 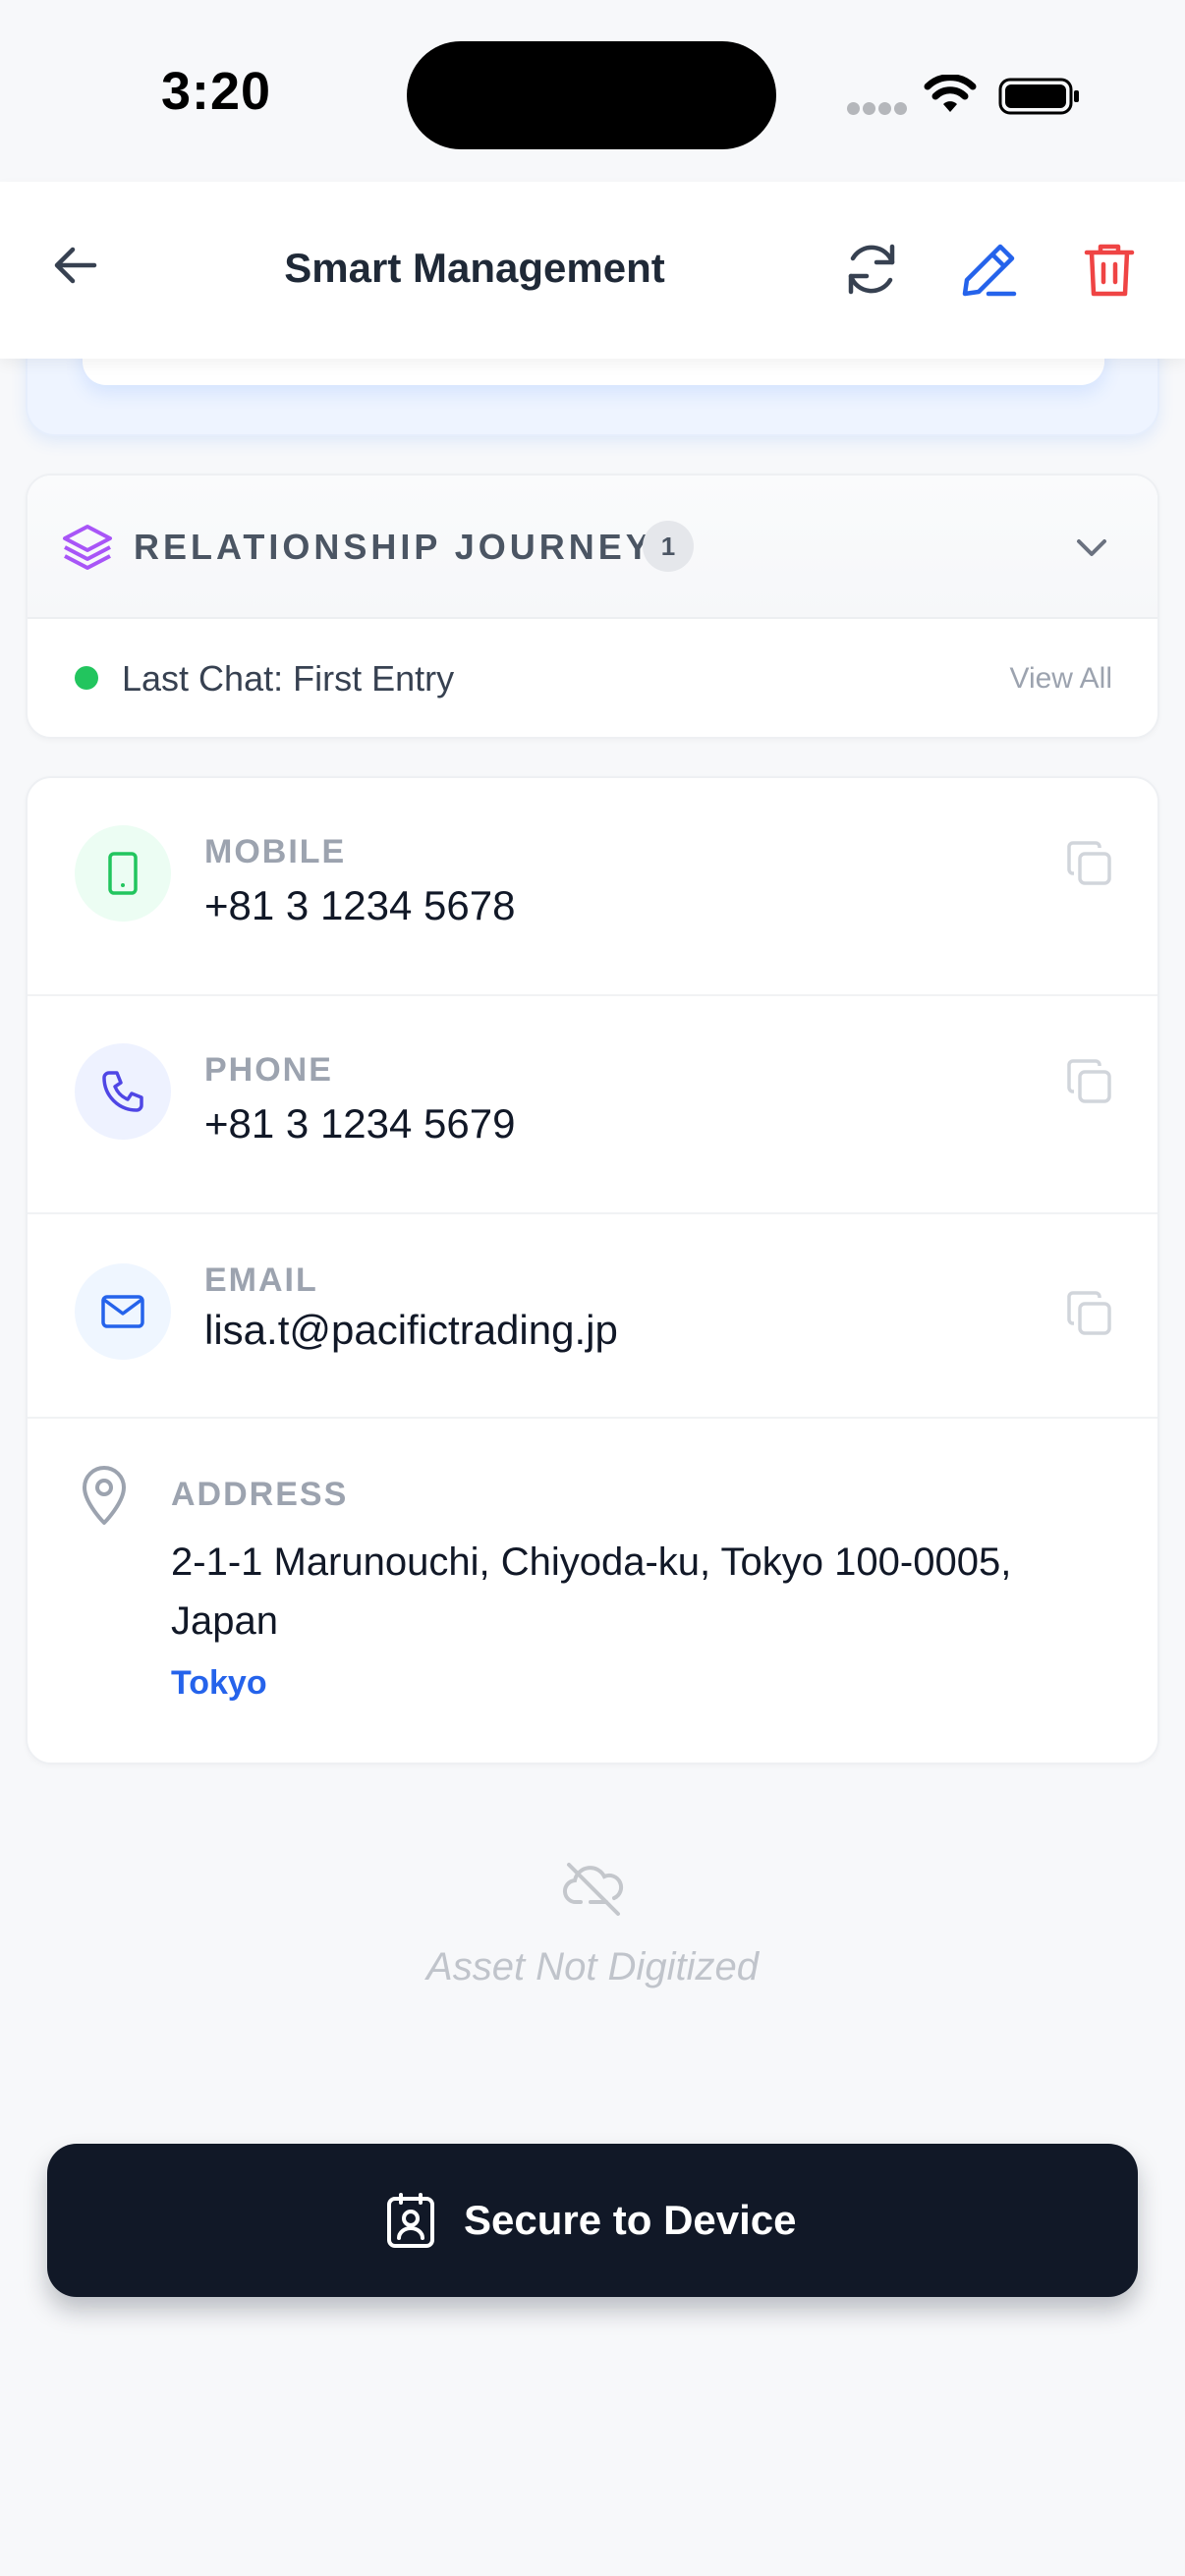 What do you see at coordinates (394, 547) in the screenshot?
I see `journey-title: RELATIONSHIP JOURNEY` at bounding box center [394, 547].